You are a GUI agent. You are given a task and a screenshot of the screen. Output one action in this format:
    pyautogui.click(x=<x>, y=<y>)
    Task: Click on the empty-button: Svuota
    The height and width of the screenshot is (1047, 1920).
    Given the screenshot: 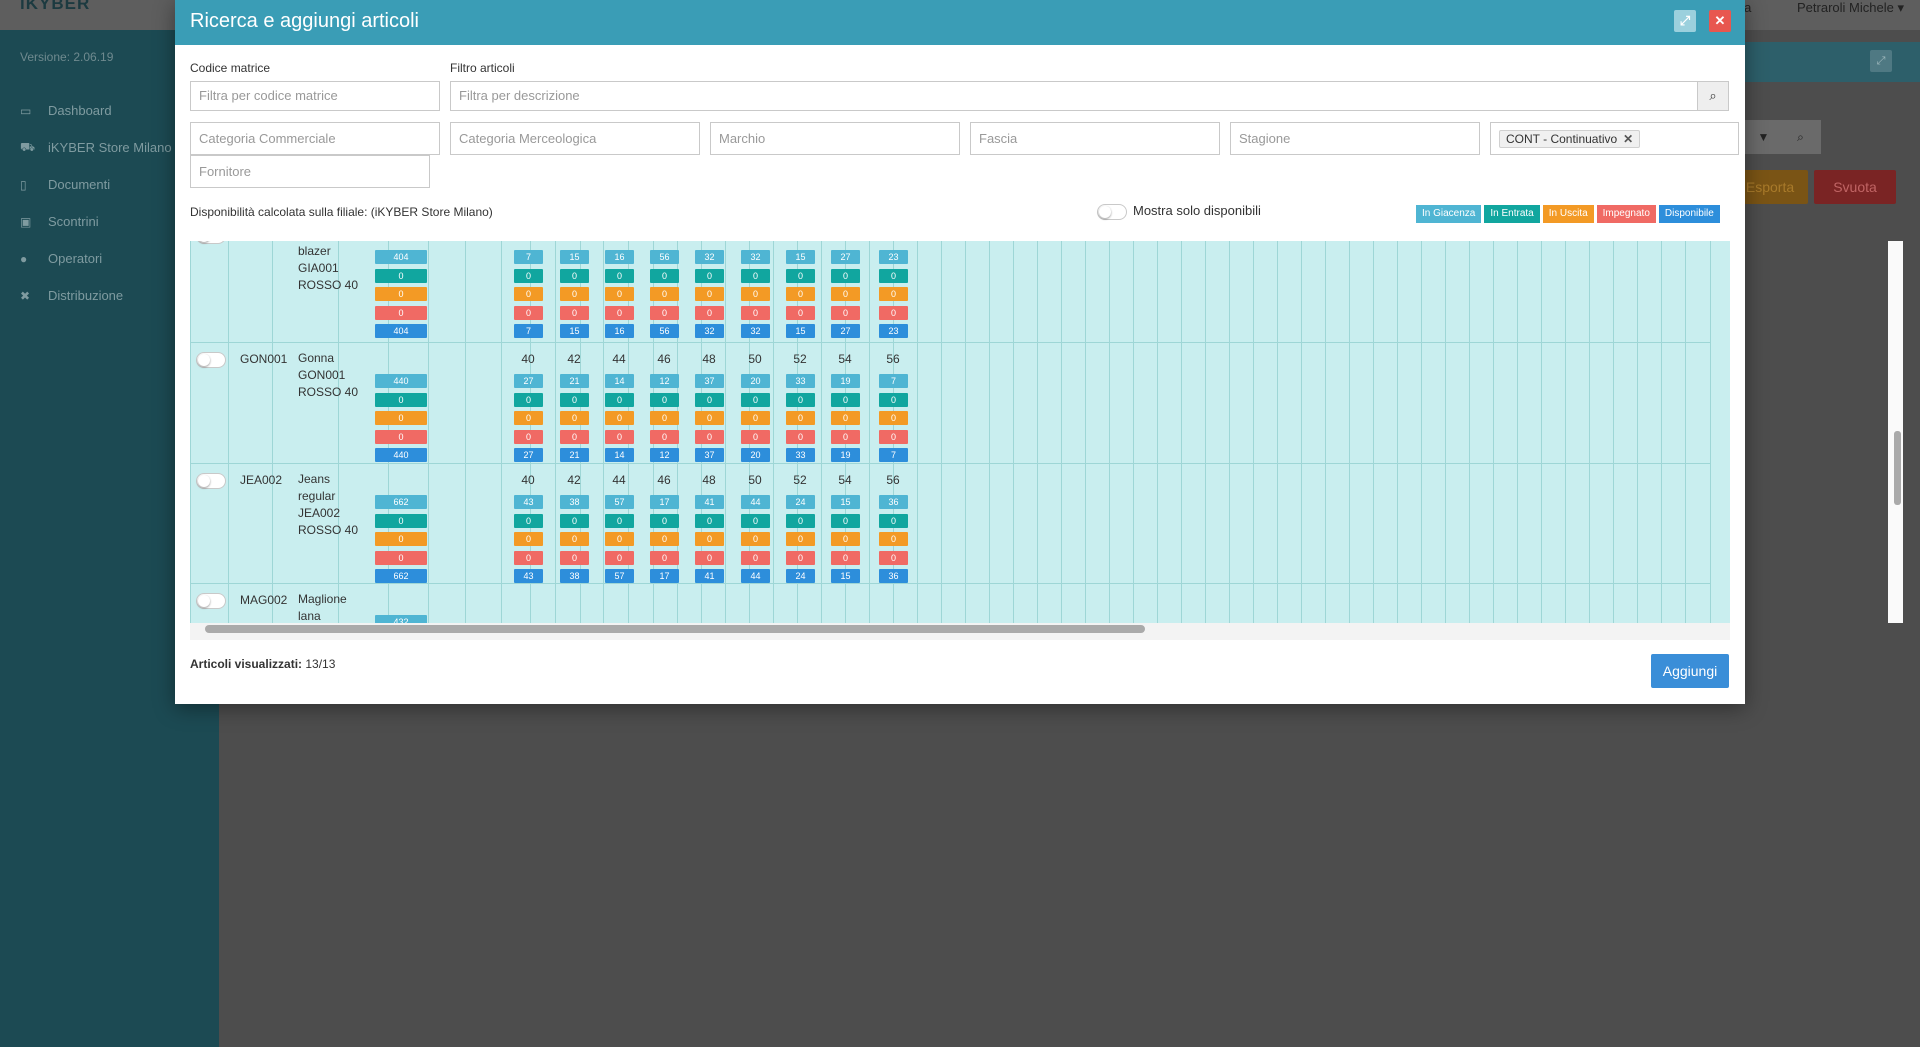 What is the action you would take?
    pyautogui.click(x=1855, y=187)
    